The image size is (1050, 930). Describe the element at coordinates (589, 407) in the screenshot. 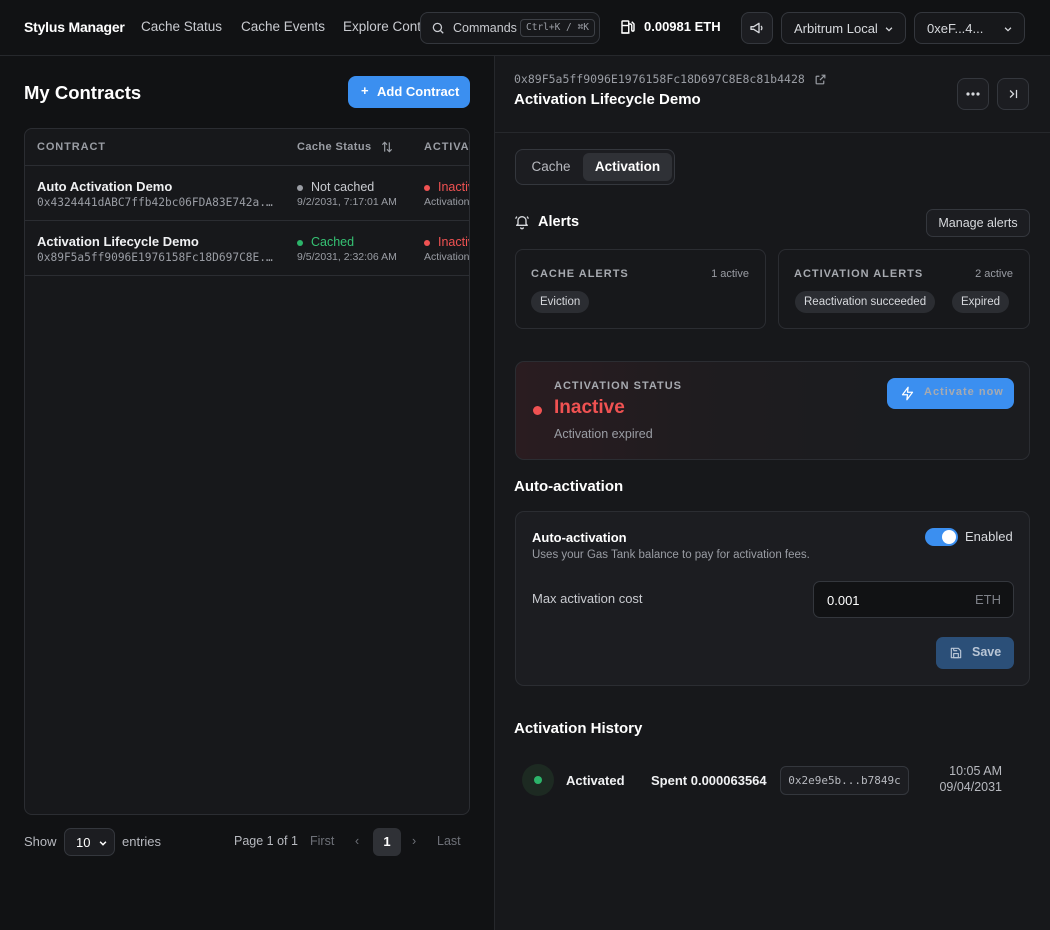

I see `activation-status-value: Inactive` at that location.